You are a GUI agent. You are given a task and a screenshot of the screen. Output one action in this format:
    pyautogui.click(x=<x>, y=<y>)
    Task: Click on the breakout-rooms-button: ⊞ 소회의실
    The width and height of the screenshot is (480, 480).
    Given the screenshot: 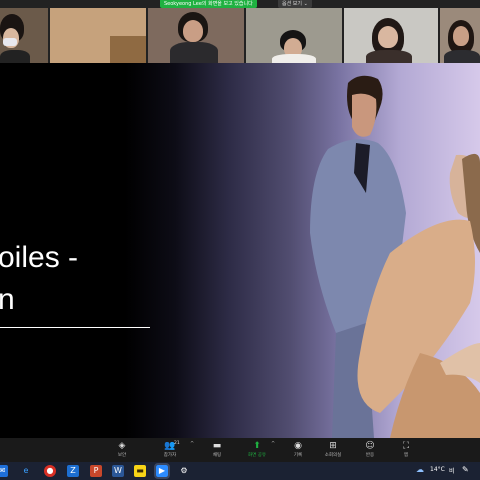 What is the action you would take?
    pyautogui.click(x=333, y=451)
    